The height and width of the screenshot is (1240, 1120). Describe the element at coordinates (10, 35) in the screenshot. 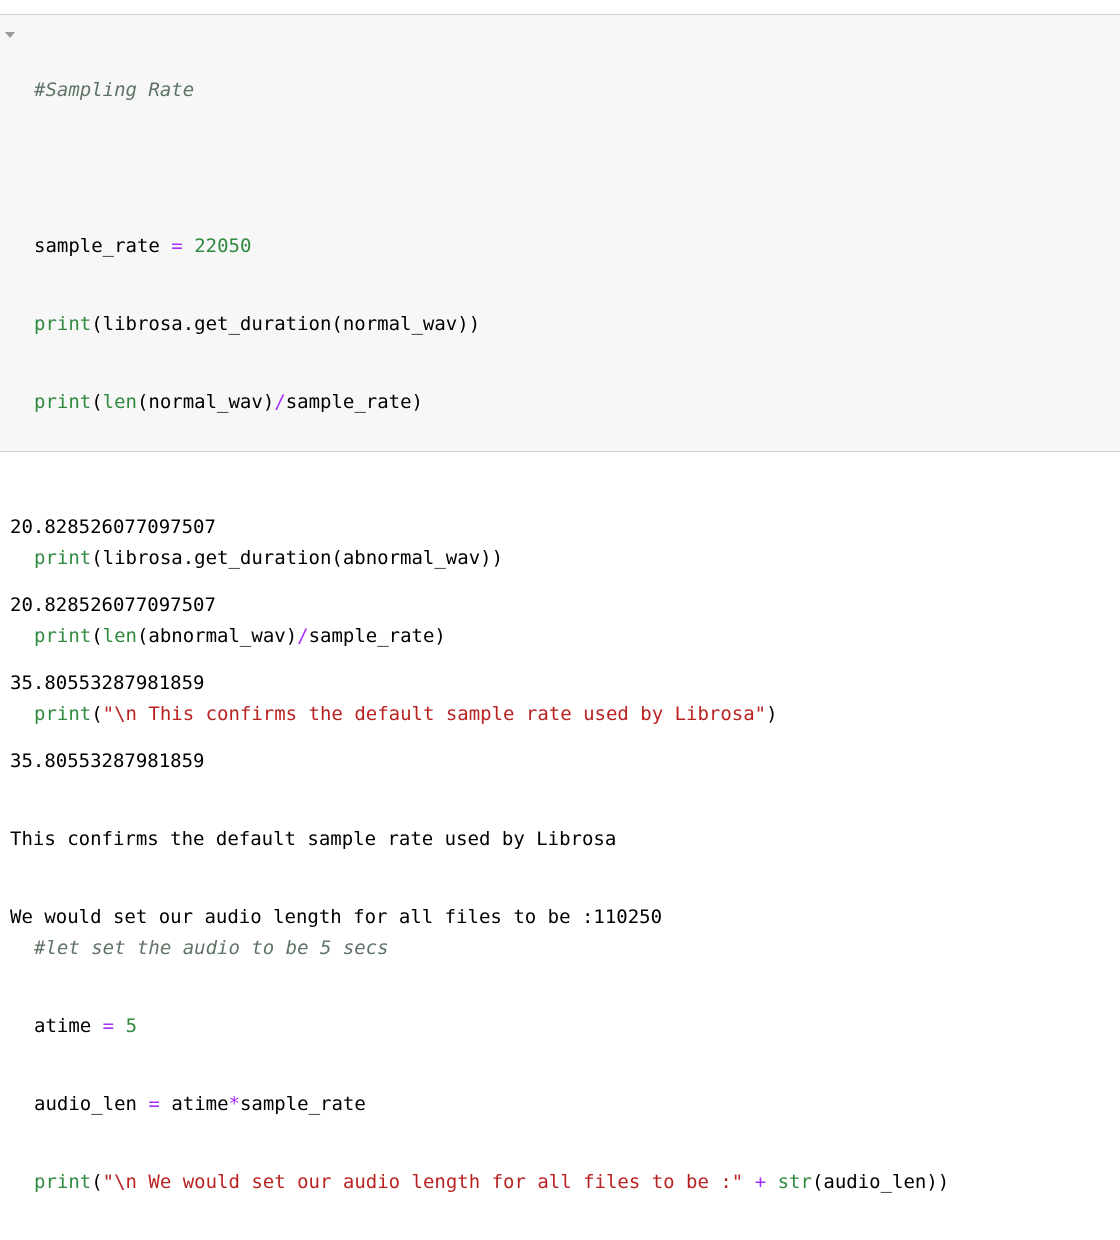

I see `collapse-triangle-icon` at that location.